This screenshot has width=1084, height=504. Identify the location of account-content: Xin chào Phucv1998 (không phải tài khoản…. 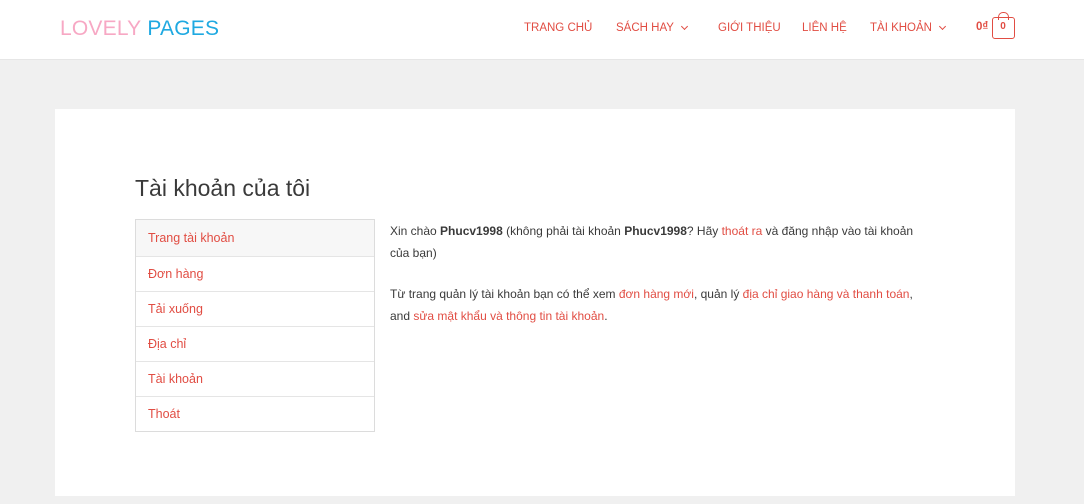
(660, 273).